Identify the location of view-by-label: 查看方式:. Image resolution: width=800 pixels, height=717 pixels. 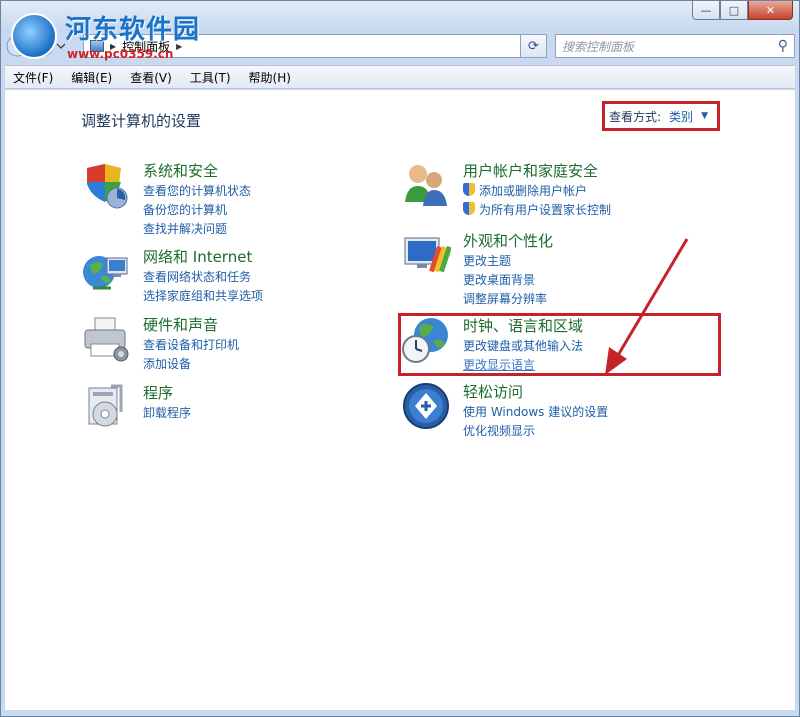
(635, 116).